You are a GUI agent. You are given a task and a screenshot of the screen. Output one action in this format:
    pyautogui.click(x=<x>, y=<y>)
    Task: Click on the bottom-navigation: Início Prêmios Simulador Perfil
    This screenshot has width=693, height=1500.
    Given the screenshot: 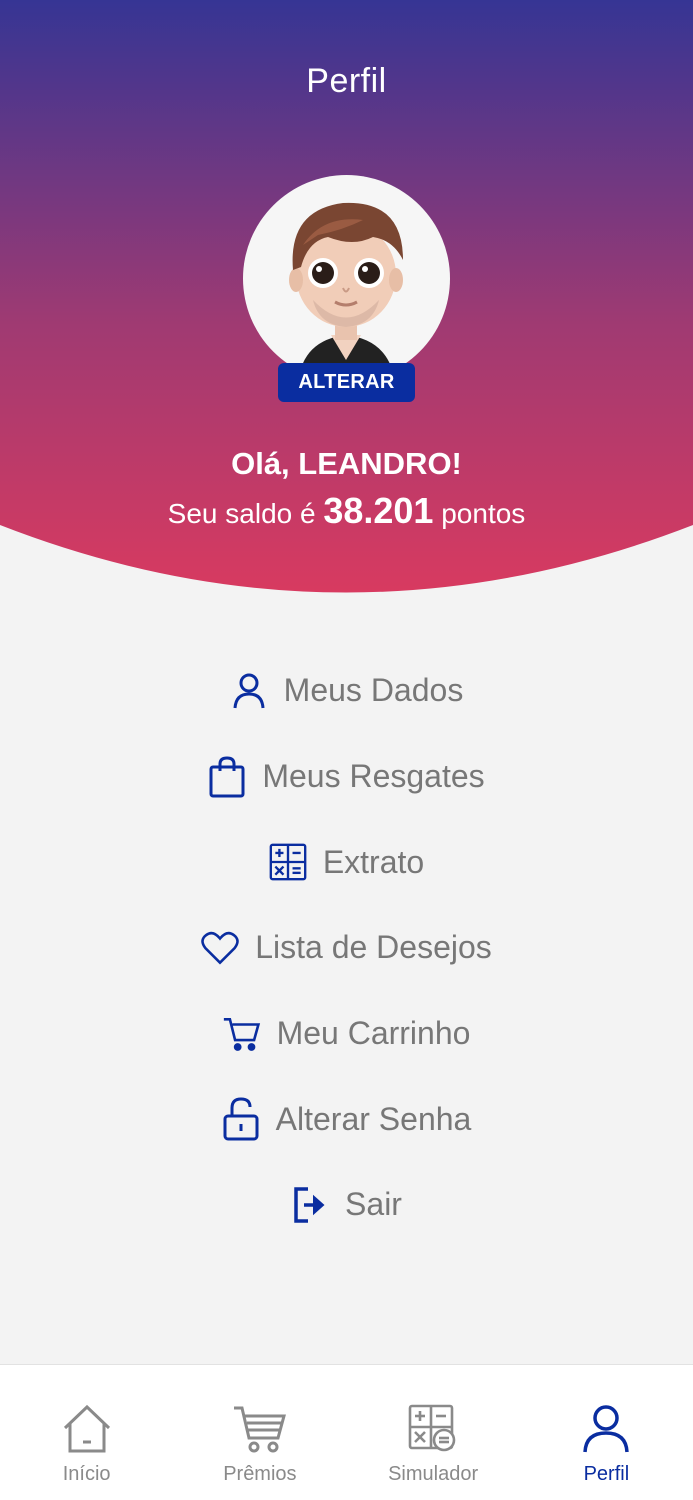 What is the action you would take?
    pyautogui.click(x=346, y=1432)
    